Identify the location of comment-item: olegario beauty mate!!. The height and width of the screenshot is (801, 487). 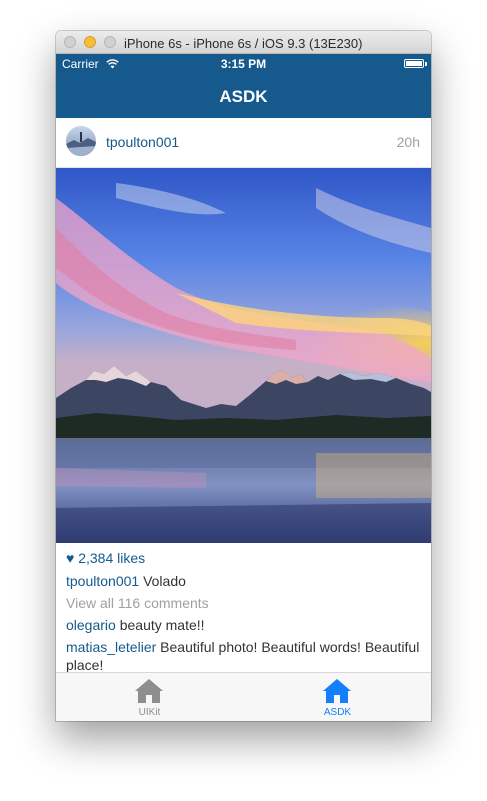
(243, 625).